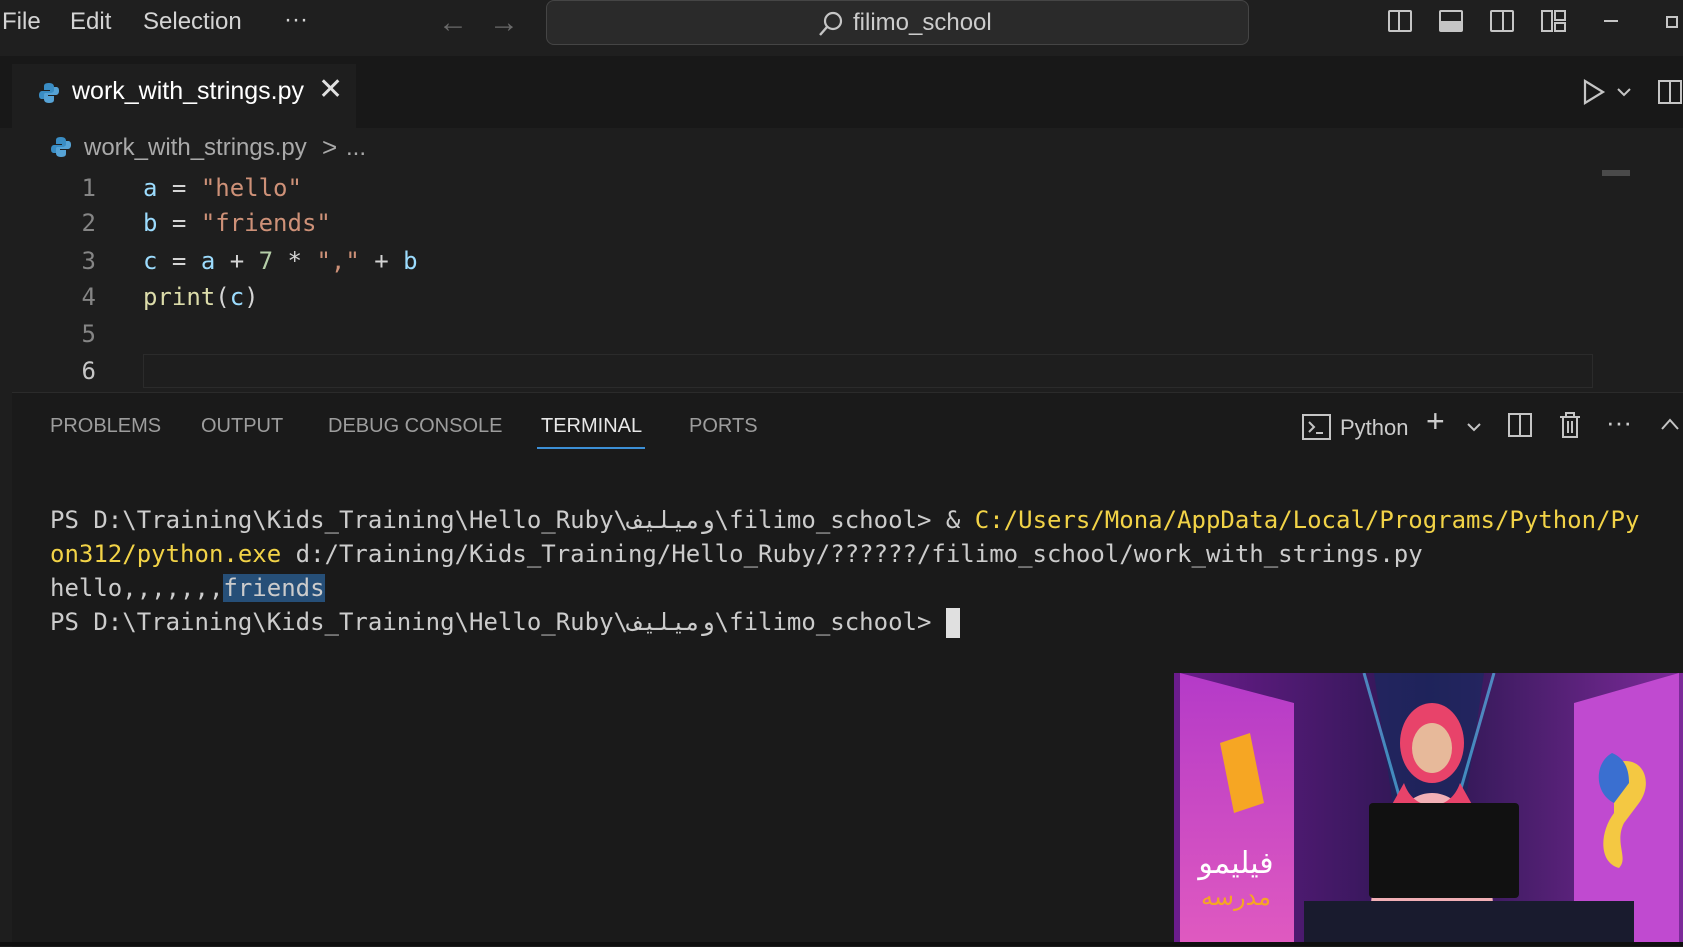 Image resolution: width=1683 pixels, height=947 pixels. I want to click on trash-icon, so click(1570, 425).